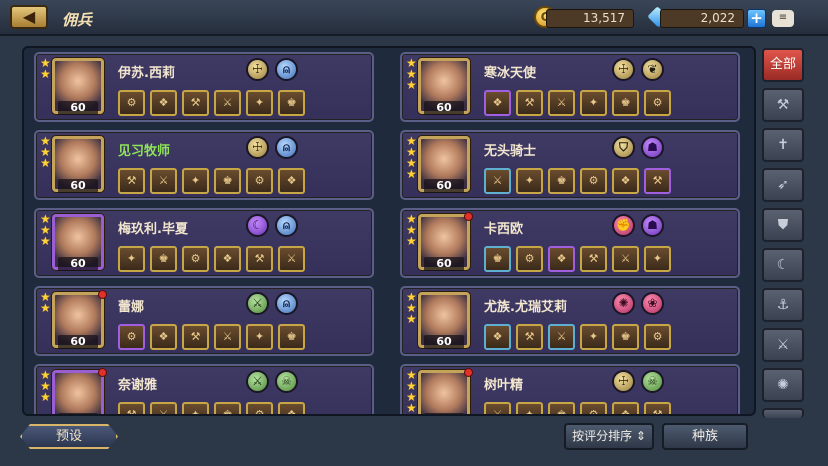  What do you see at coordinates (153, 229) in the screenshot?
I see `hero-name: 梅玖利.毕夏` at bounding box center [153, 229].